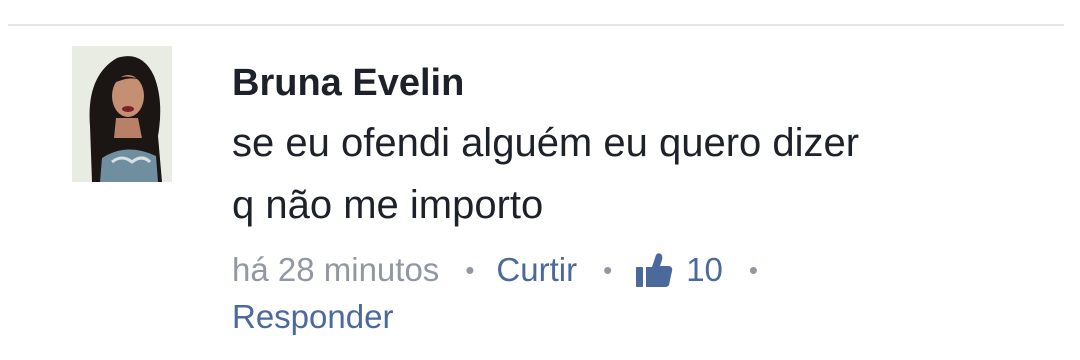  What do you see at coordinates (654, 270) in the screenshot?
I see `thumbs-up-icon` at bounding box center [654, 270].